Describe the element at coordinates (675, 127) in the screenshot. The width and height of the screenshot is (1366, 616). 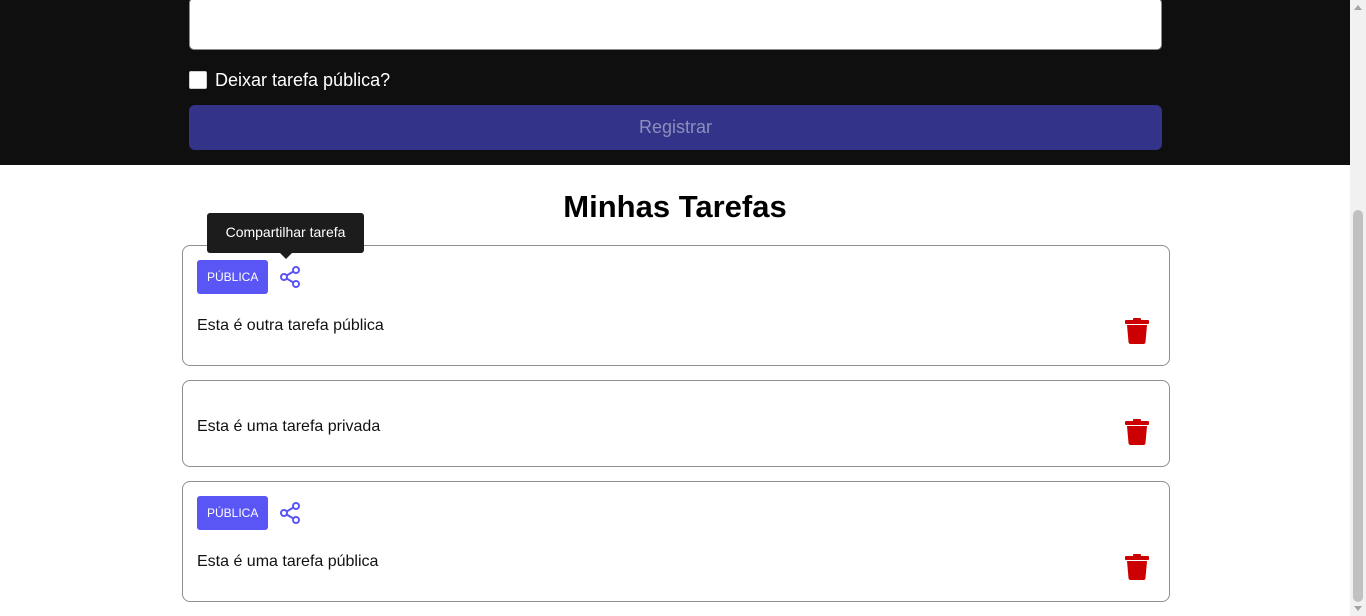
I see `register-button: Registrar` at that location.